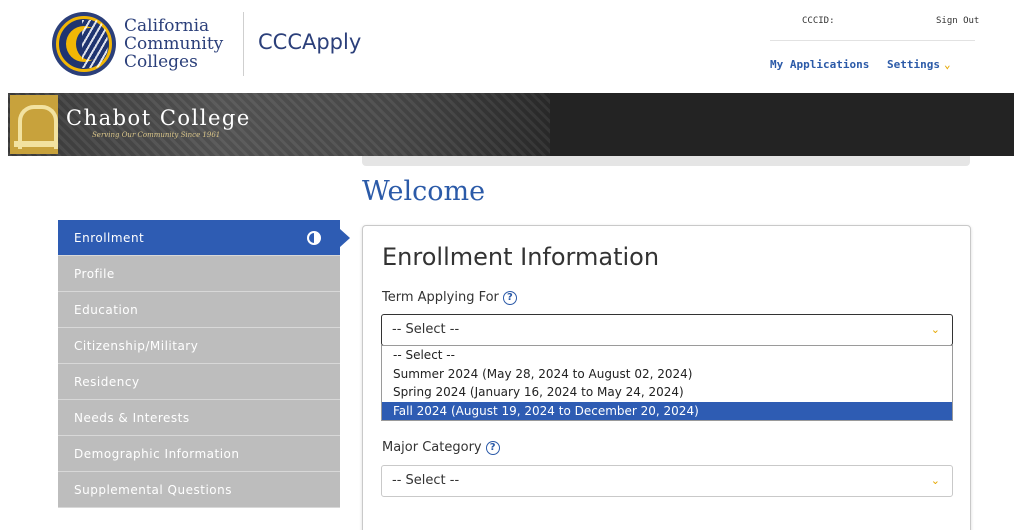 This screenshot has width=1024, height=530. I want to click on term-select: -- Select -- ⌄, so click(667, 330).